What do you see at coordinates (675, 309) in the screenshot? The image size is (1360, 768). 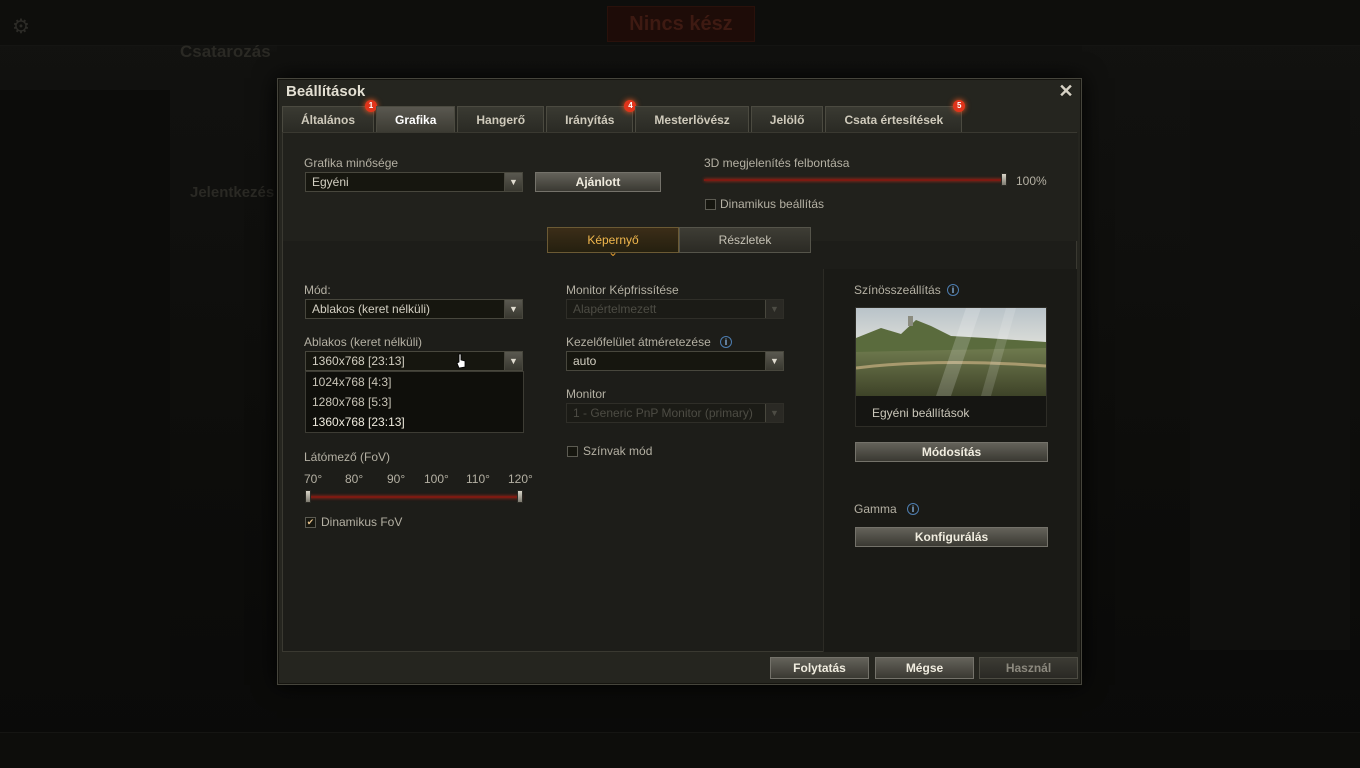 I see `refresh-rate-select: Alapértelmezett ▼` at bounding box center [675, 309].